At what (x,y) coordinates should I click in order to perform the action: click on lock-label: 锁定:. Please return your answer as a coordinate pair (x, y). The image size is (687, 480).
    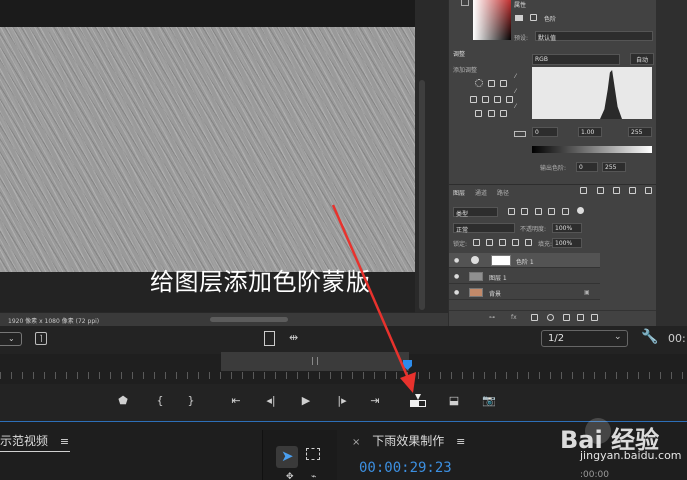
    Looking at the image, I should click on (460, 244).